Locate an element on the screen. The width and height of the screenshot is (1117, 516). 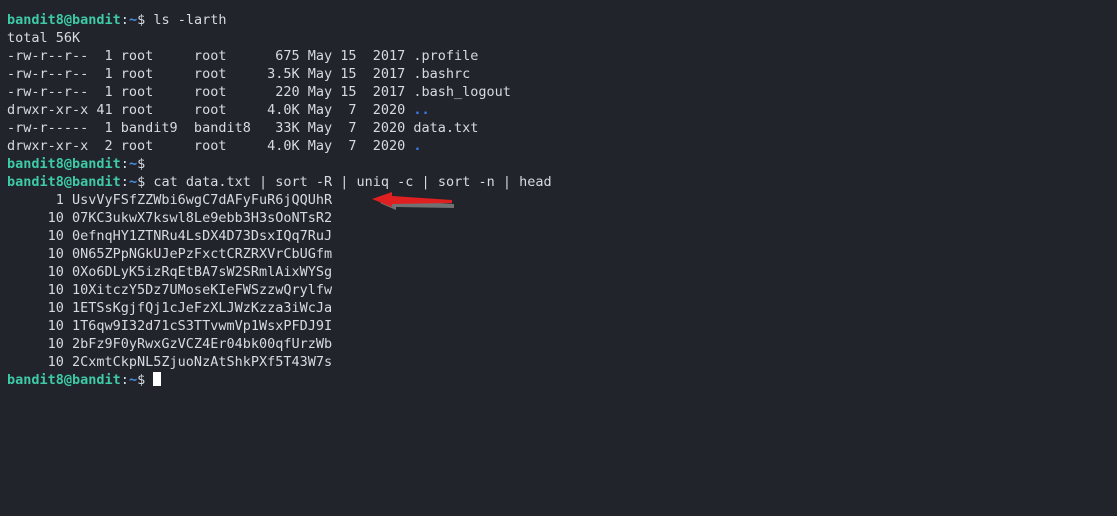
file-name: .bash_logout is located at coordinates (462, 92).